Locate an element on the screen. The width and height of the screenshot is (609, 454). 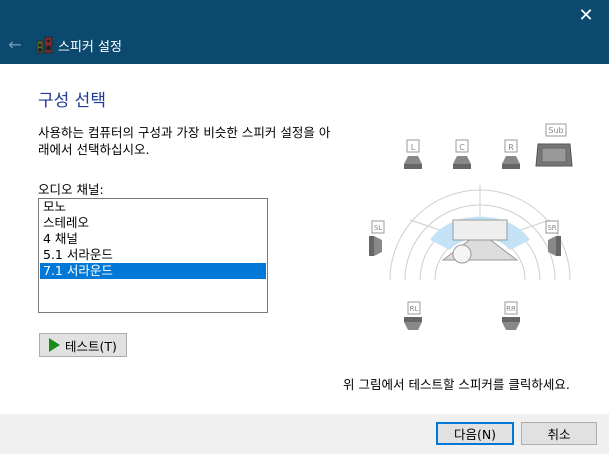
close-button: ✕ is located at coordinates (586, 15).